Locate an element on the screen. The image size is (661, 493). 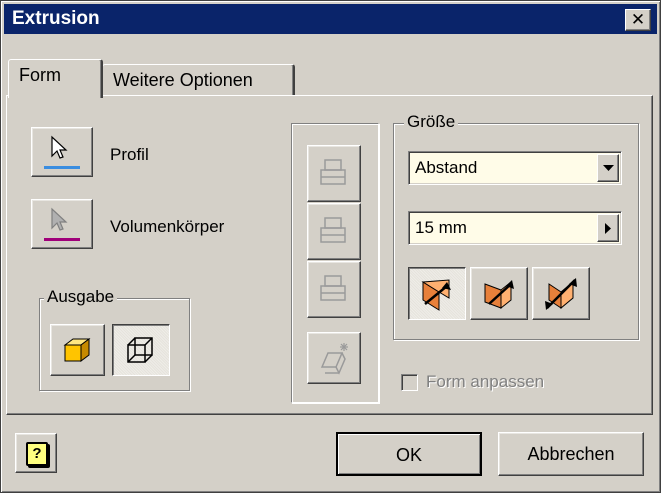
direction-2-button is located at coordinates (499, 293).